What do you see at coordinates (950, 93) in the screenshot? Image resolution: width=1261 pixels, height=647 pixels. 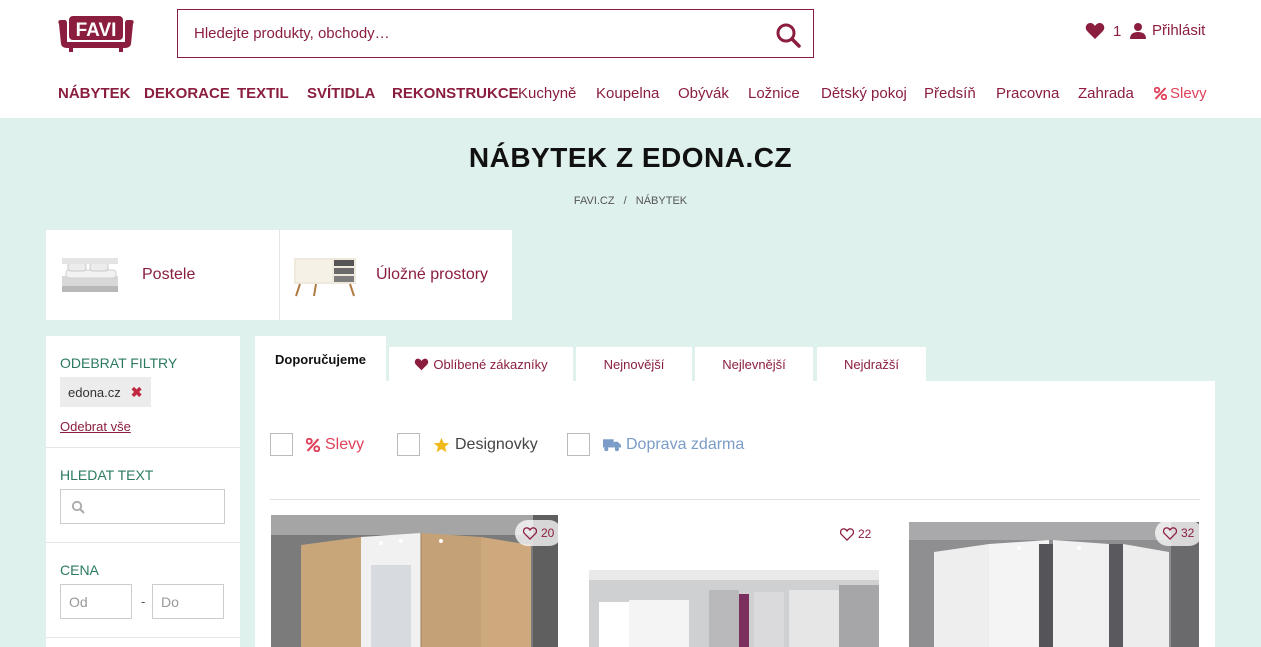 I see `nav-item-predsin: Předsíň` at bounding box center [950, 93].